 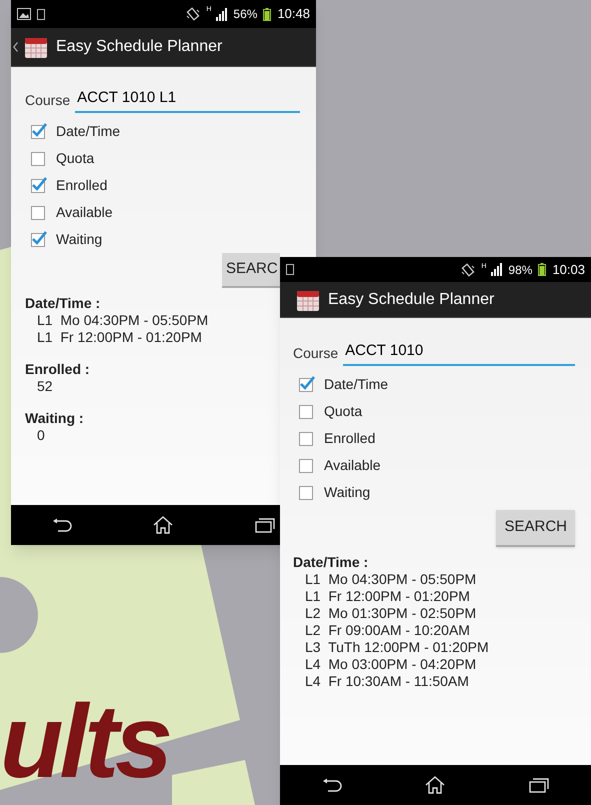 What do you see at coordinates (568, 269) in the screenshot?
I see `status-time: 10:03` at bounding box center [568, 269].